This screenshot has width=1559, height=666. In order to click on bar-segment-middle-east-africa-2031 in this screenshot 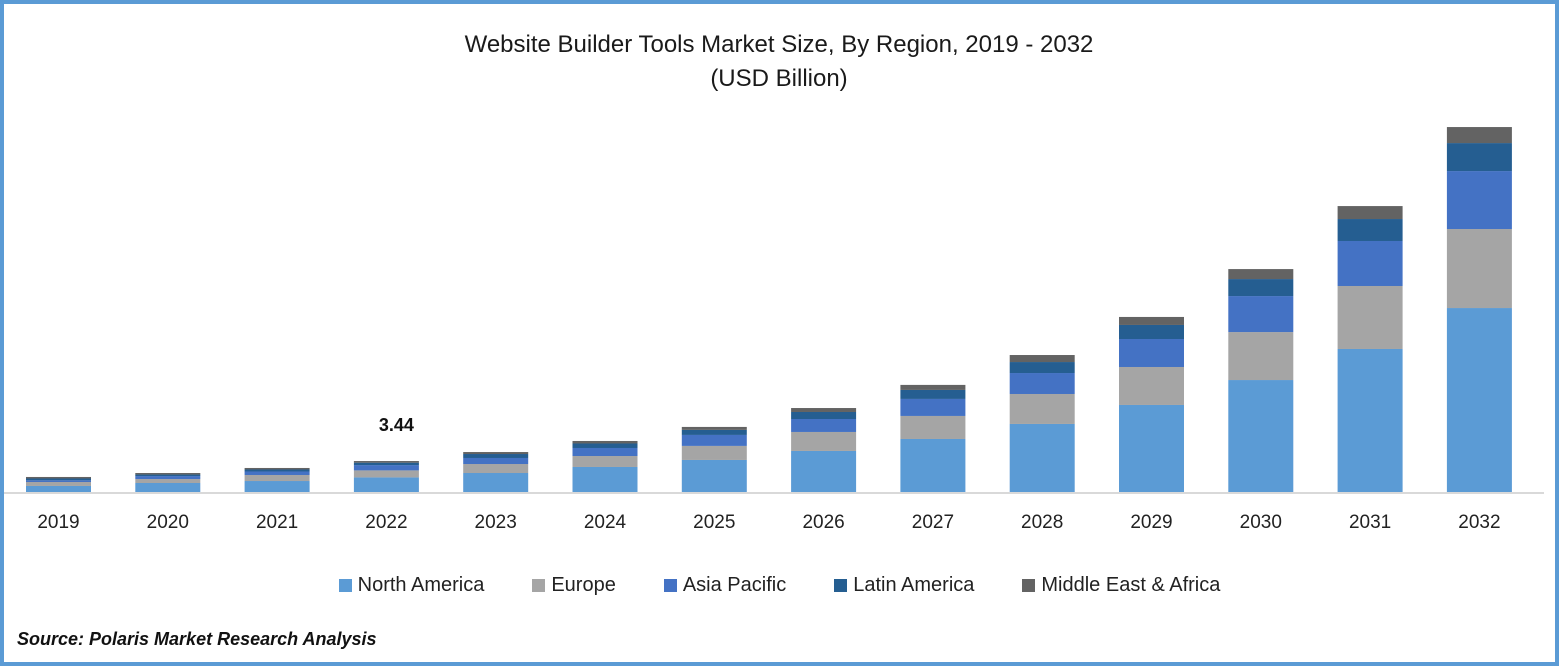, I will do `click(1370, 213)`.